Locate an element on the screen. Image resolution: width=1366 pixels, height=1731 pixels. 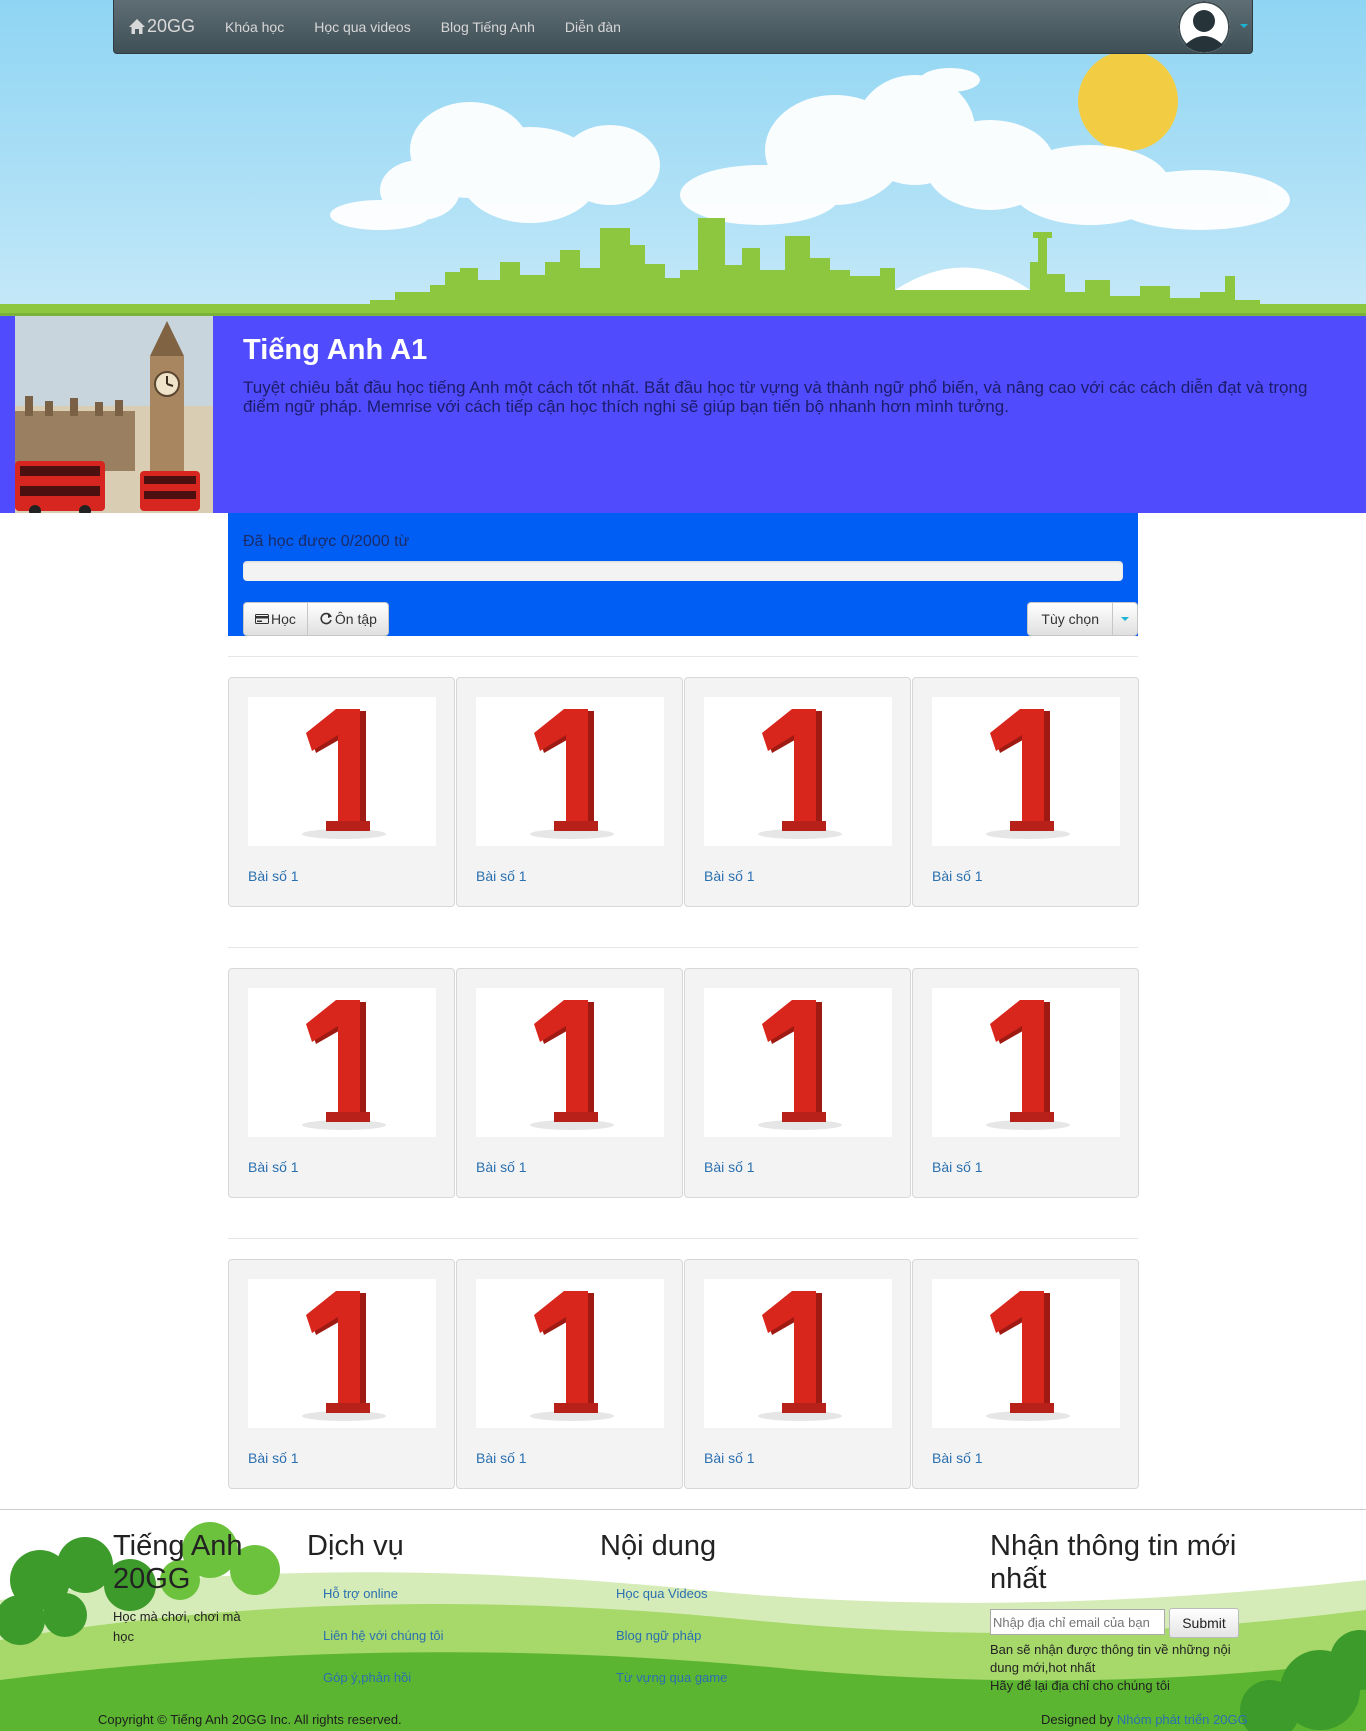
newsletter-submit-button: Submit is located at coordinates (1204, 1623).